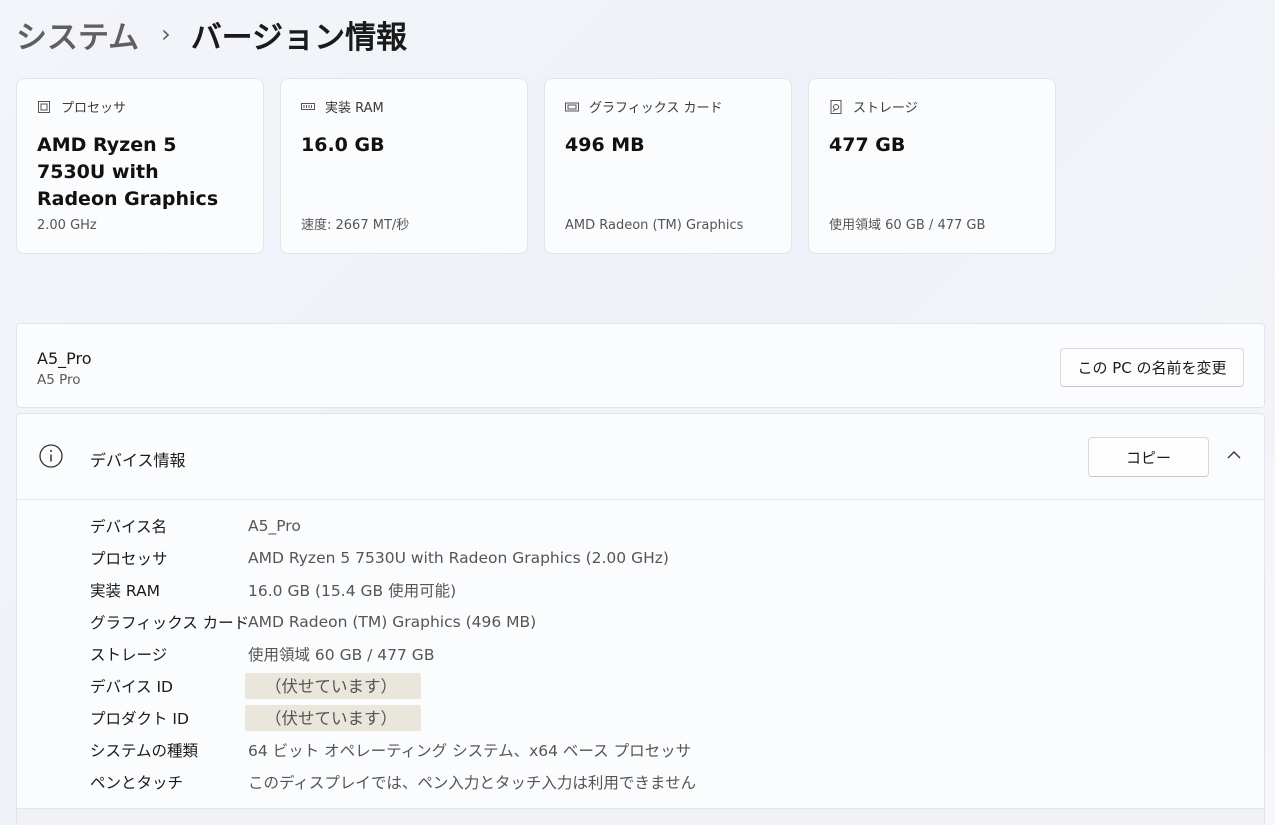 The width and height of the screenshot is (1275, 825). What do you see at coordinates (59, 380) in the screenshot?
I see `pc-model: A5 Pro` at bounding box center [59, 380].